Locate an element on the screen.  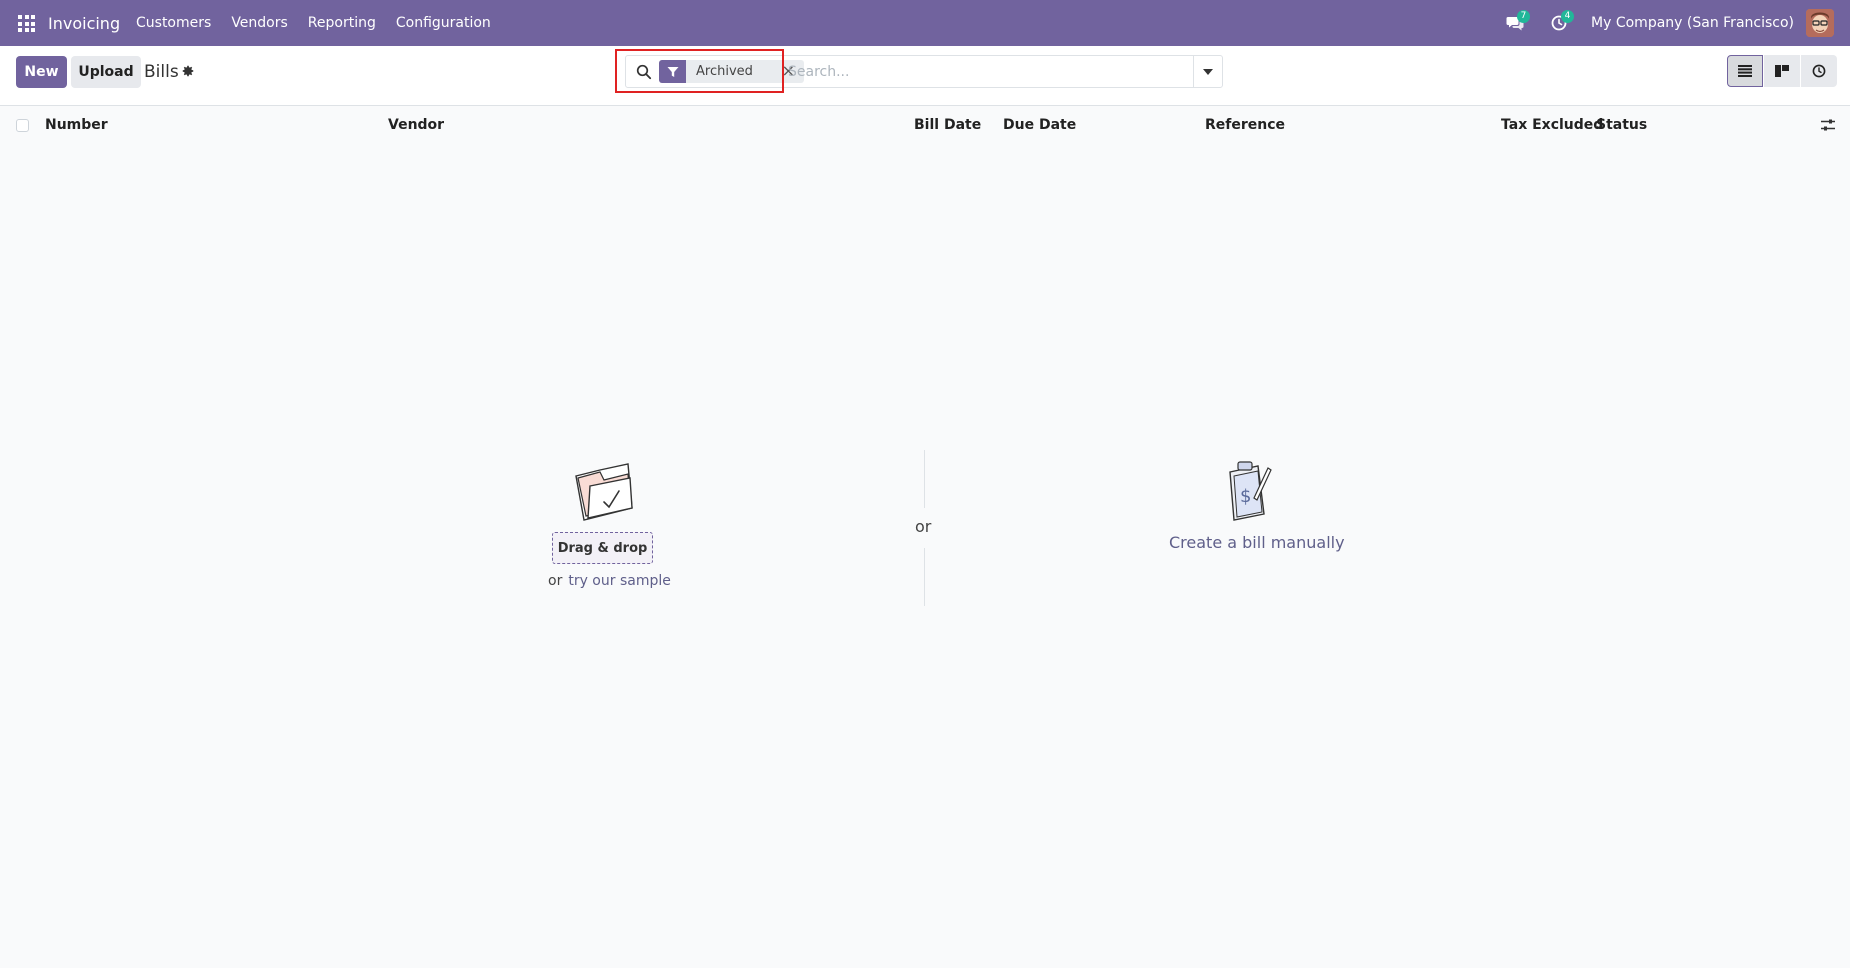
column-bill-date: Bill Date is located at coordinates (947, 125).